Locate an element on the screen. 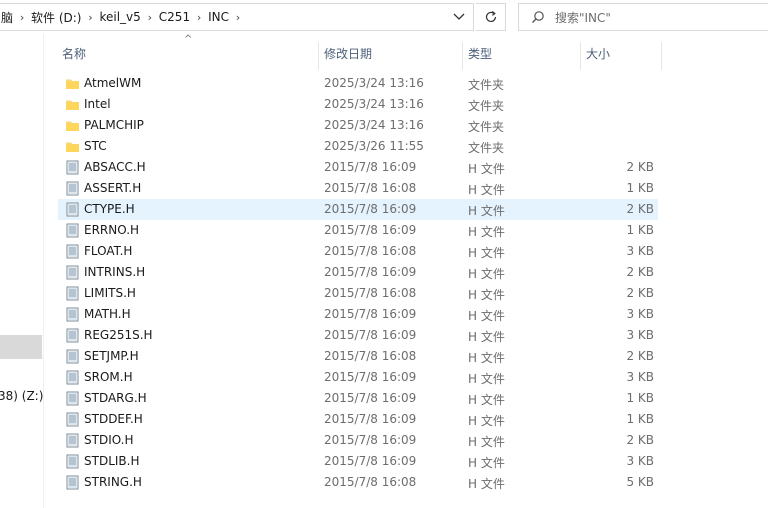  file-row: CTYPE.H 2015/7/8 16:09 H 文件 2 KB is located at coordinates (358, 209).